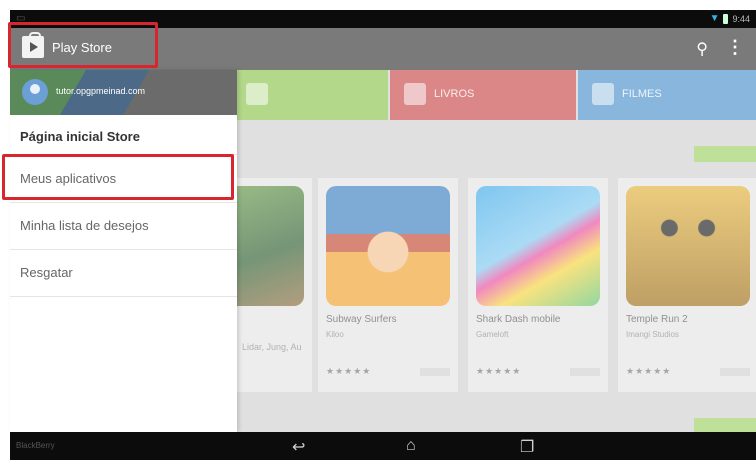 The height and width of the screenshot is (460, 756). Describe the element at coordinates (82, 47) in the screenshot. I see `app-title: Play Store` at that location.